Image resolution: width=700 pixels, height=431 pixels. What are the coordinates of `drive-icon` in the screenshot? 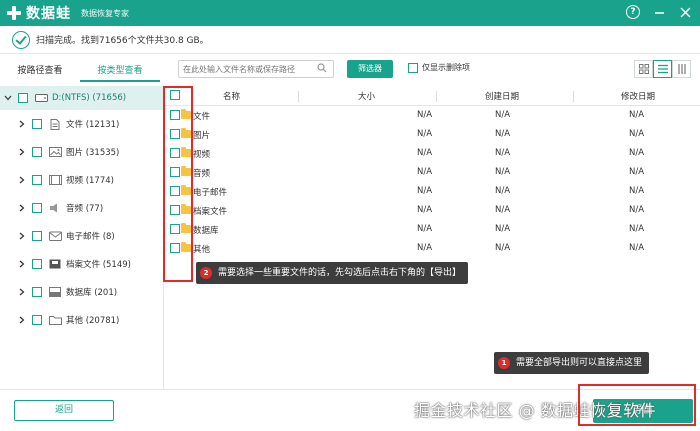 It's located at (41, 98).